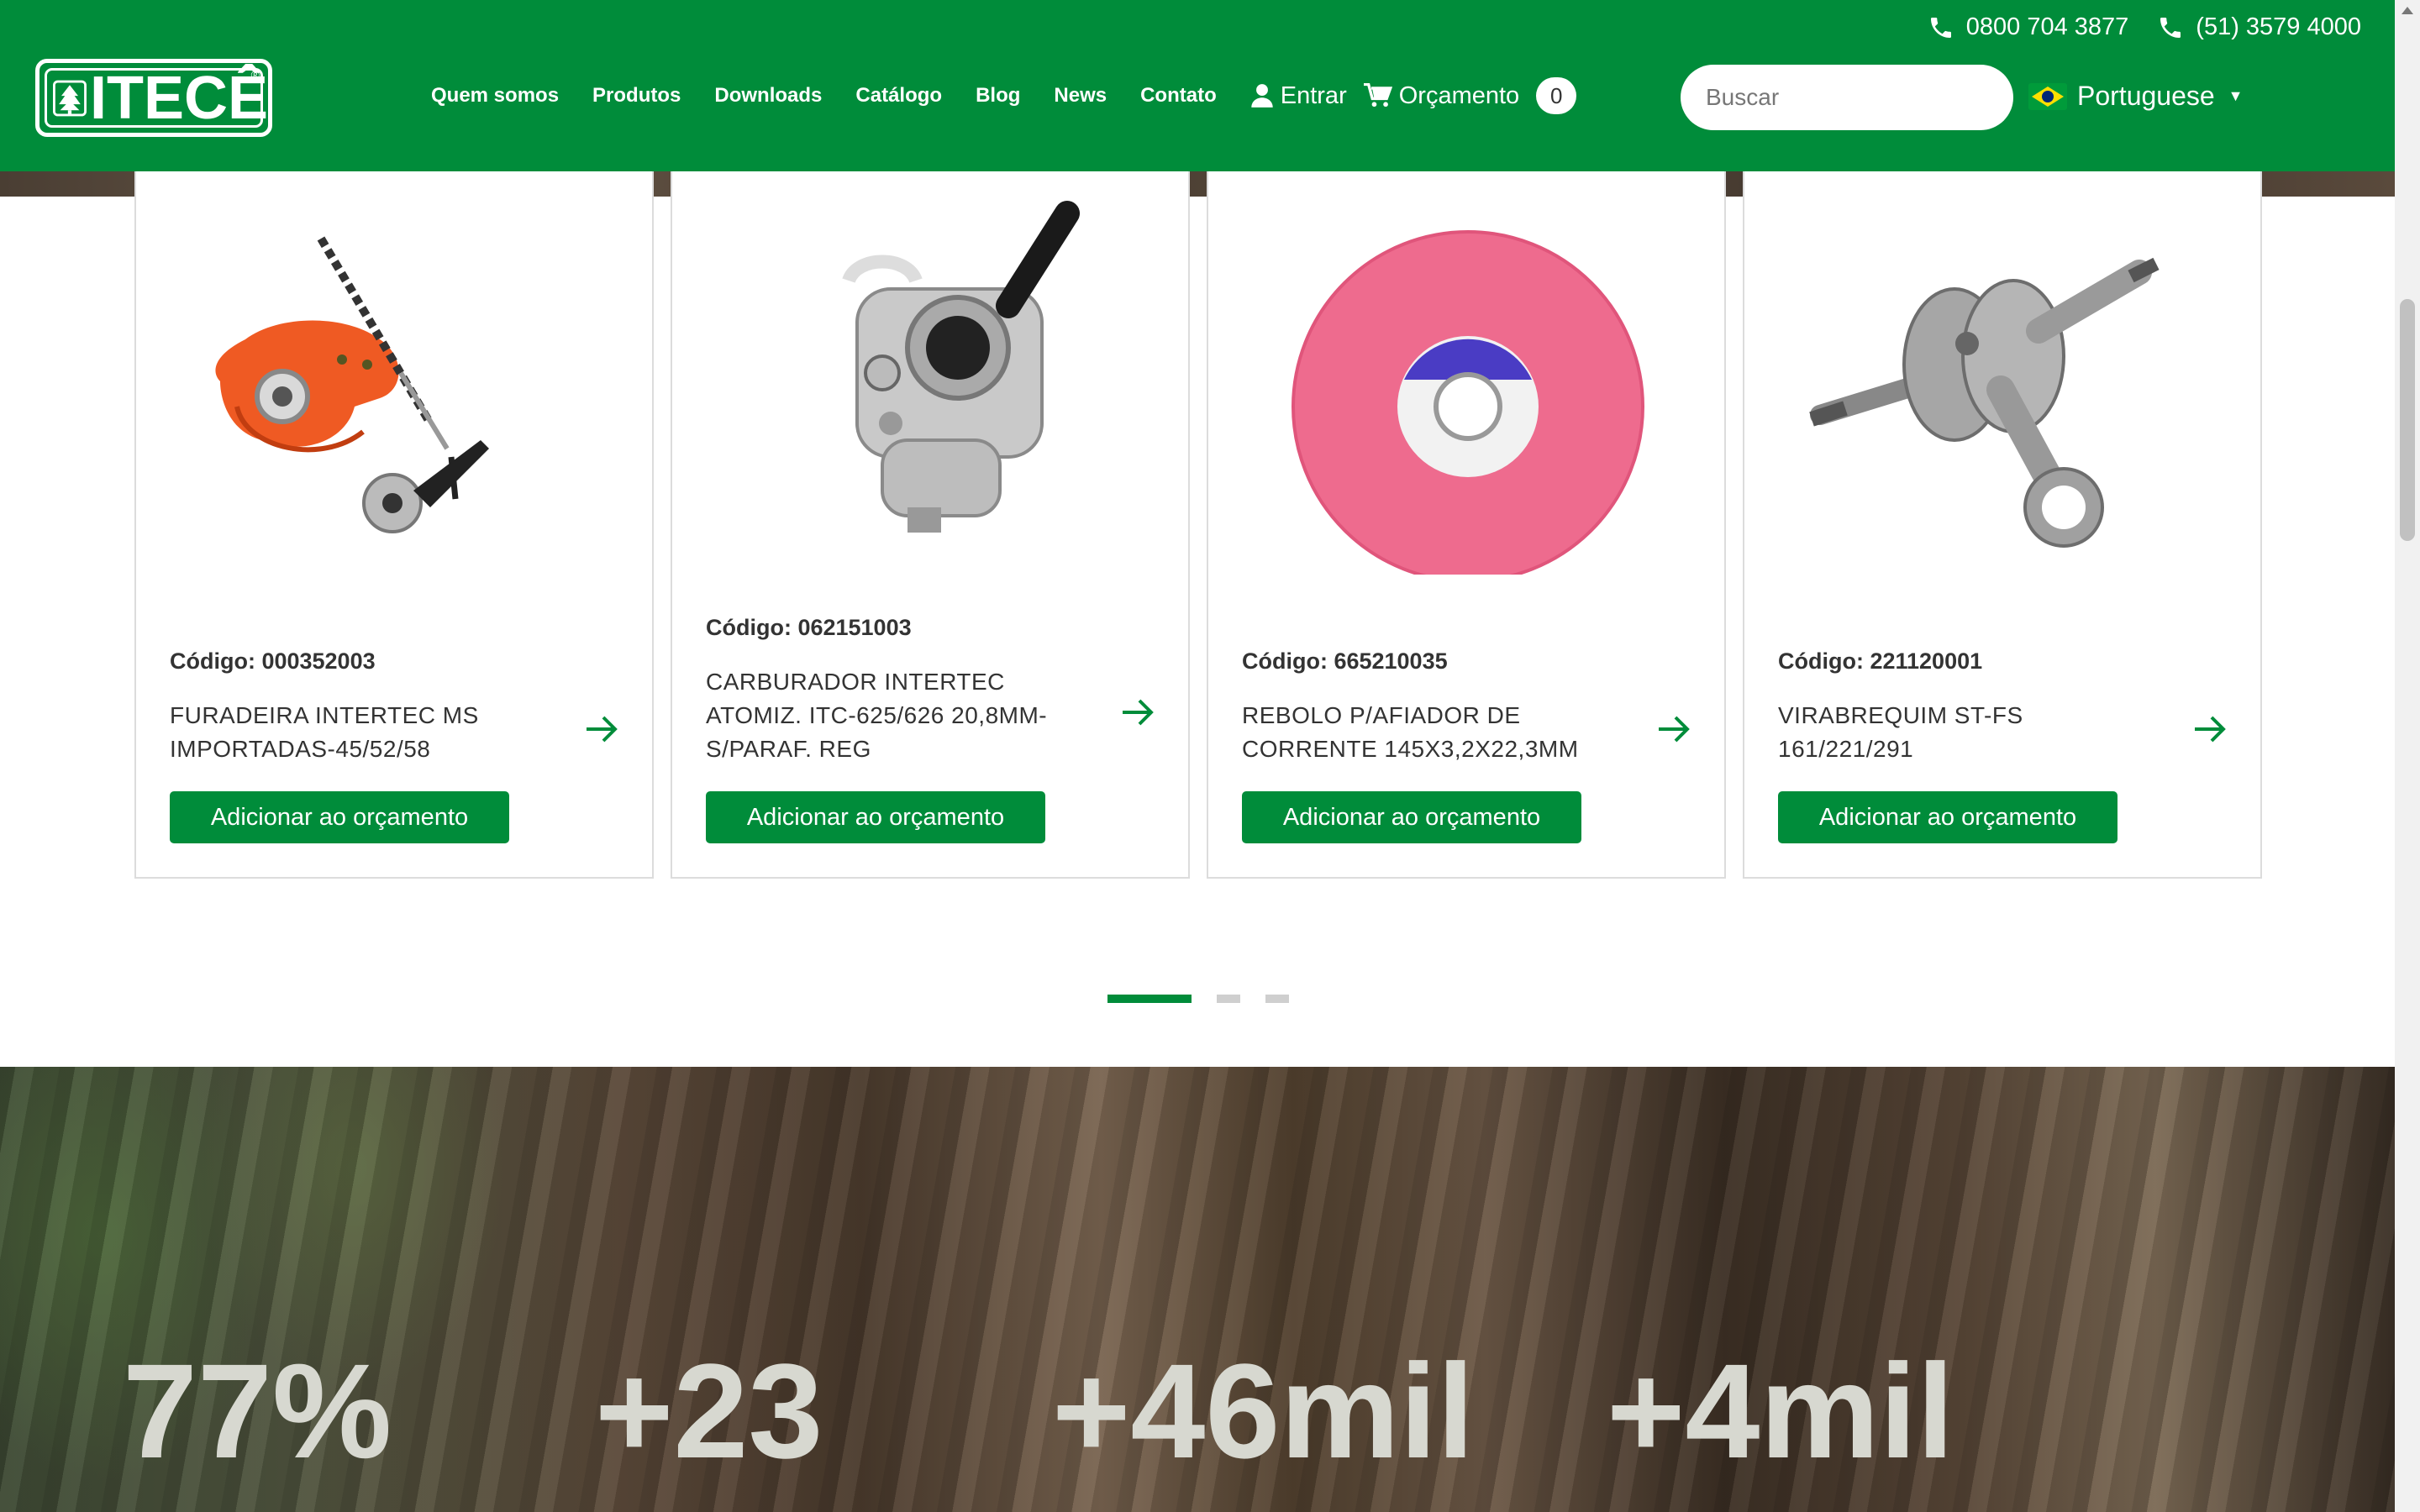 The image size is (2420, 1512). I want to click on nav-produtos: Produtos, so click(636, 96).